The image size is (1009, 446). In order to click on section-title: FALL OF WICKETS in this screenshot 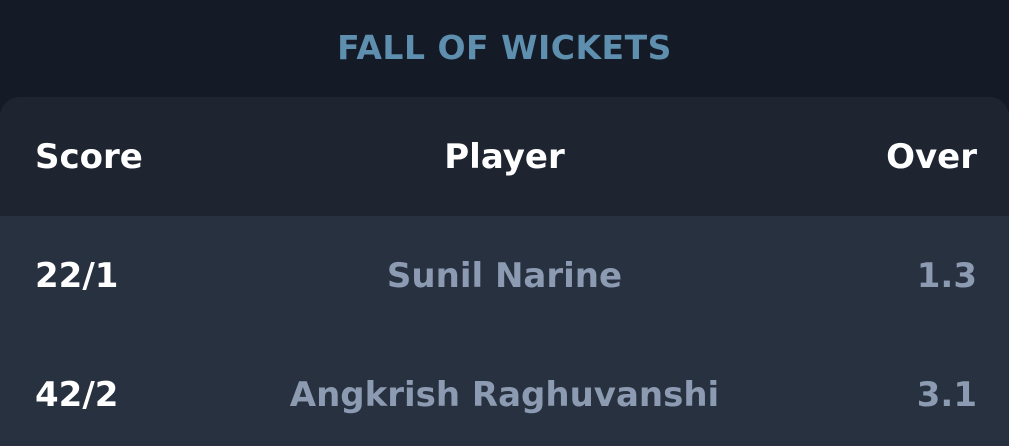, I will do `click(504, 47)`.